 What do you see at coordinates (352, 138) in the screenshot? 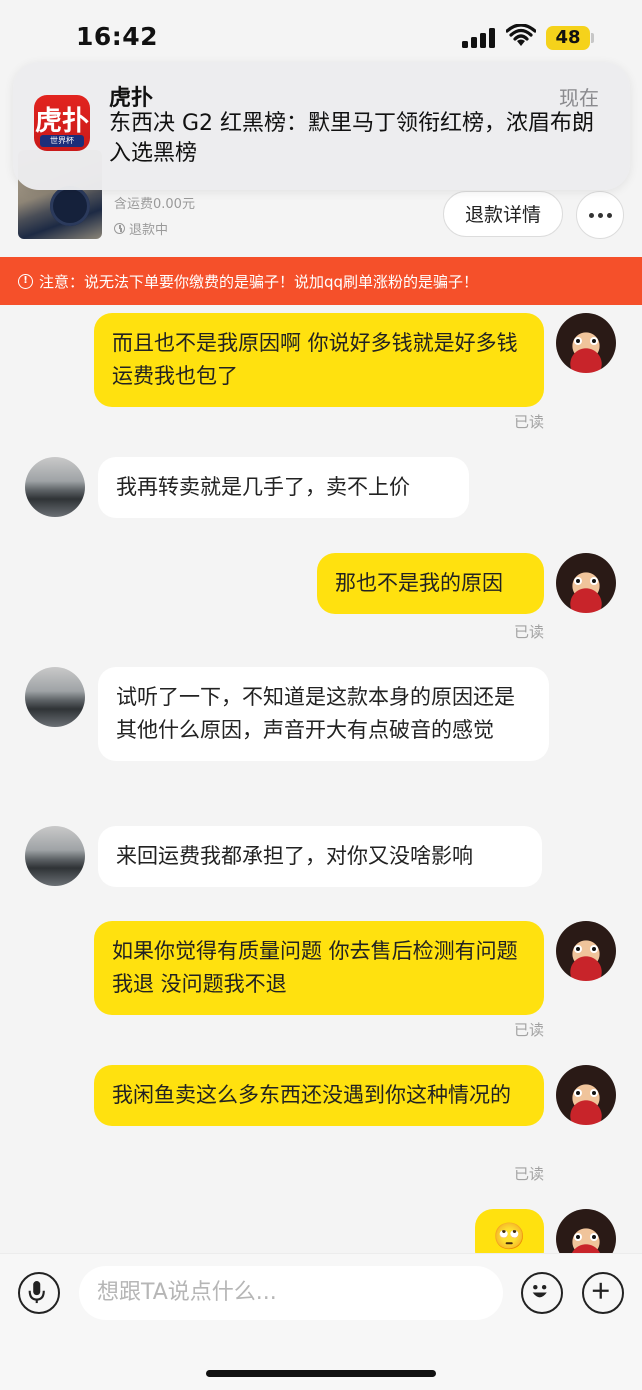
I see `notification-body: 东西决 G2 红黑榜：默里马丁领衔红榜，浓眉布朗入选黑榜` at bounding box center [352, 138].